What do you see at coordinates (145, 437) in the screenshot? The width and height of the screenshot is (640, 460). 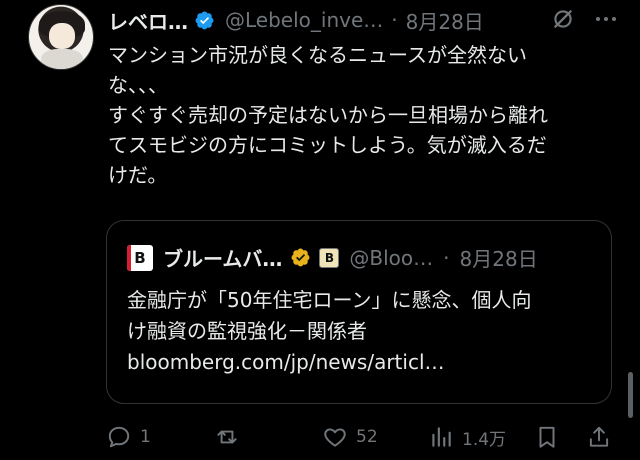 I see `reply-count: 1` at bounding box center [145, 437].